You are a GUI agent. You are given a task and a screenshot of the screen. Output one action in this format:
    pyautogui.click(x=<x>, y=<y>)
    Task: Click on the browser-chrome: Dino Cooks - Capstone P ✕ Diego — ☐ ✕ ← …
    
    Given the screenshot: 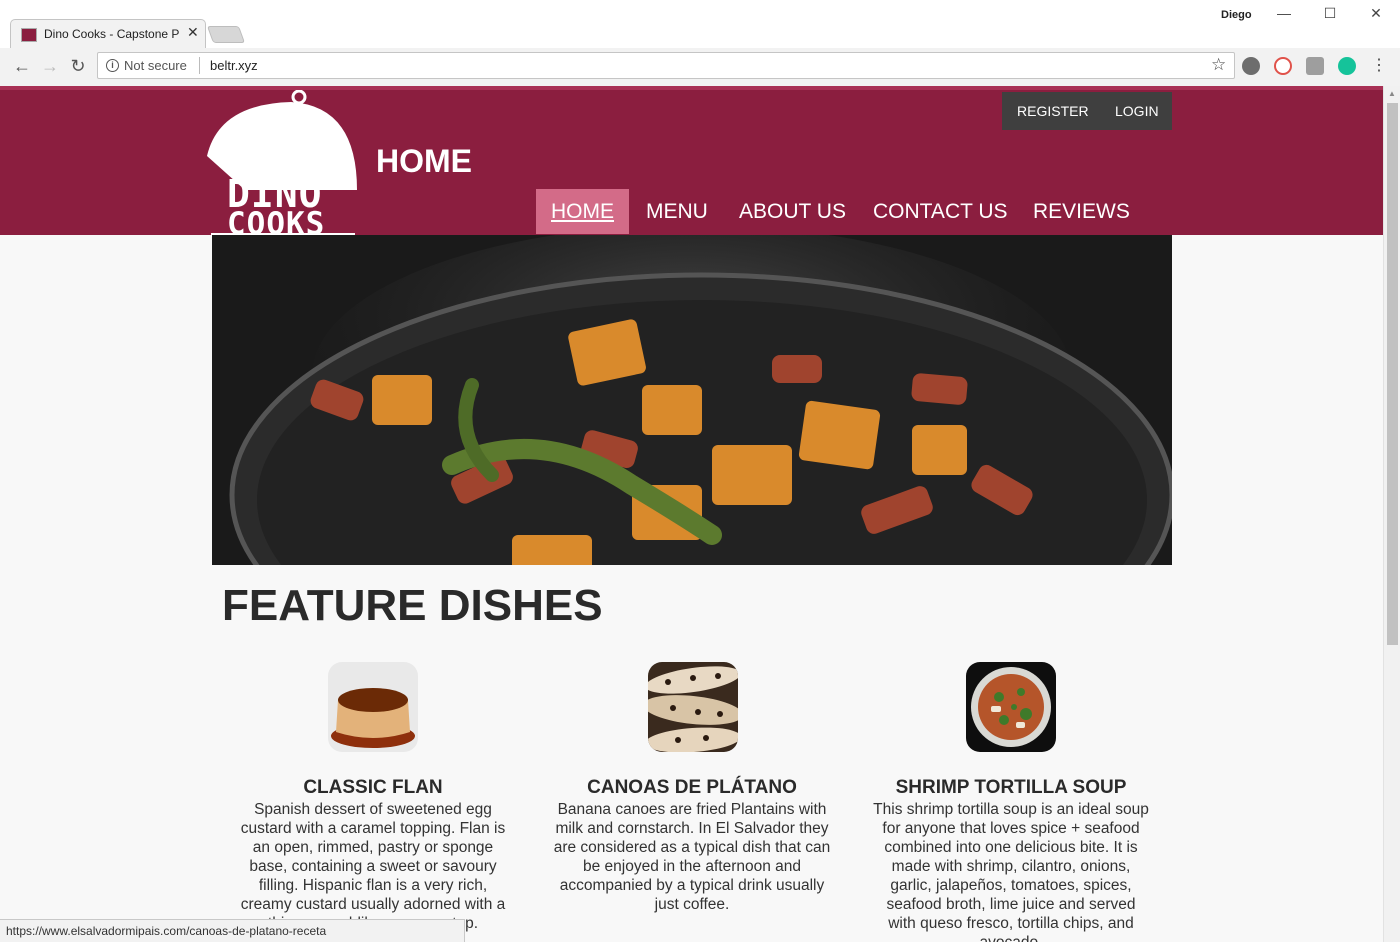 What is the action you would take?
    pyautogui.click(x=700, y=43)
    